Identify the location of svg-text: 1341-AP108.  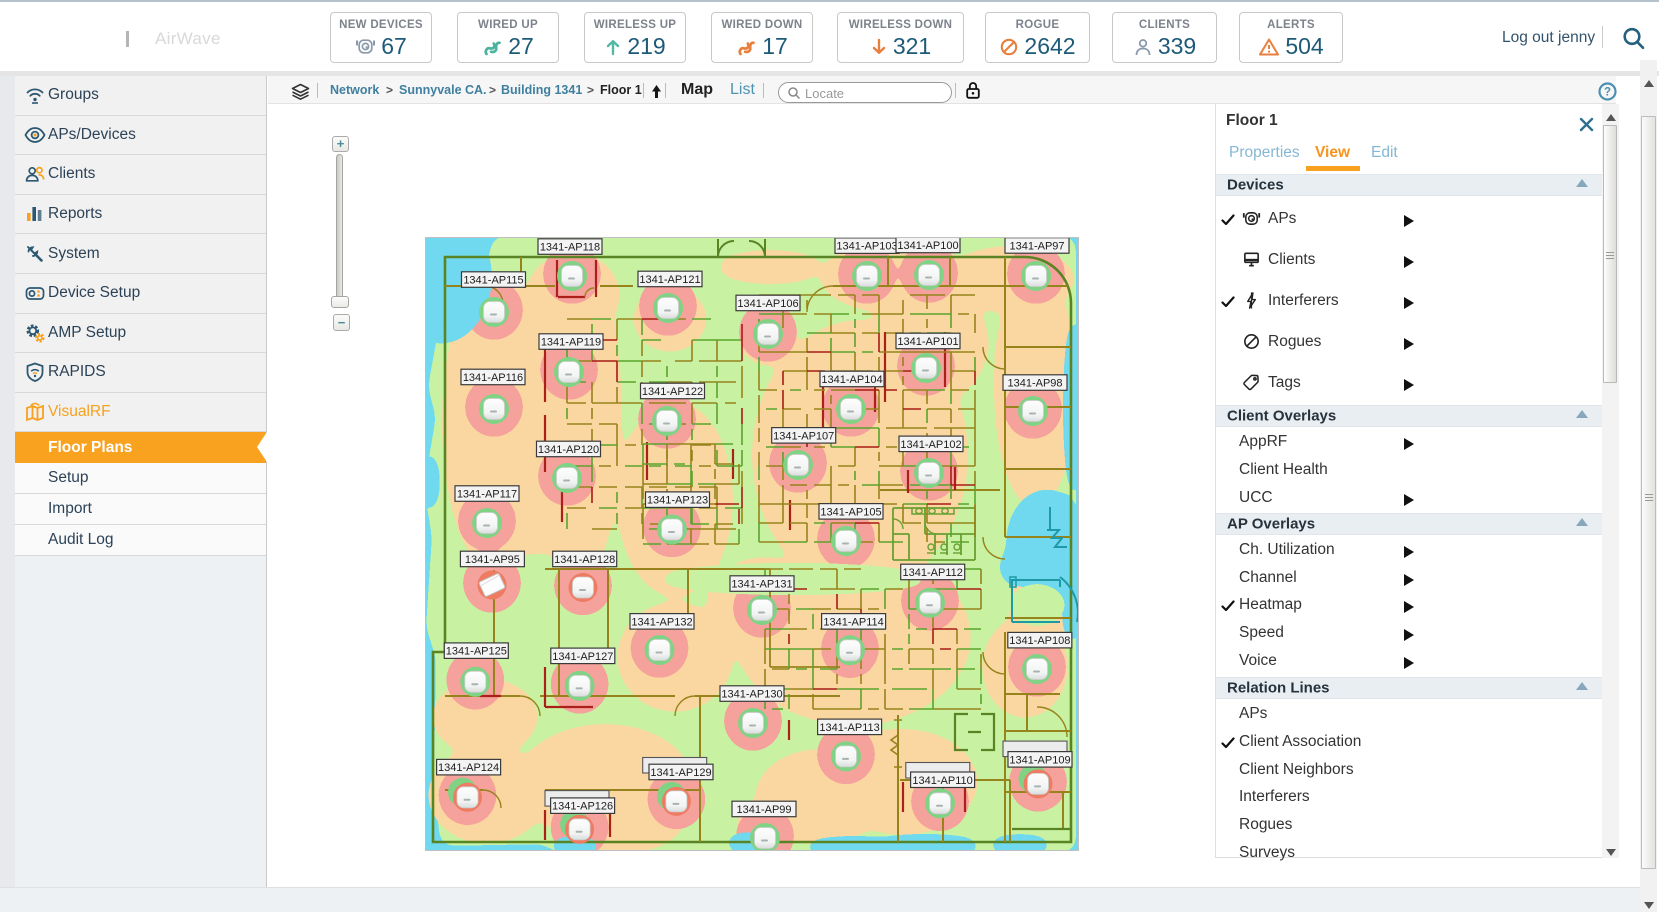
(1039, 641).